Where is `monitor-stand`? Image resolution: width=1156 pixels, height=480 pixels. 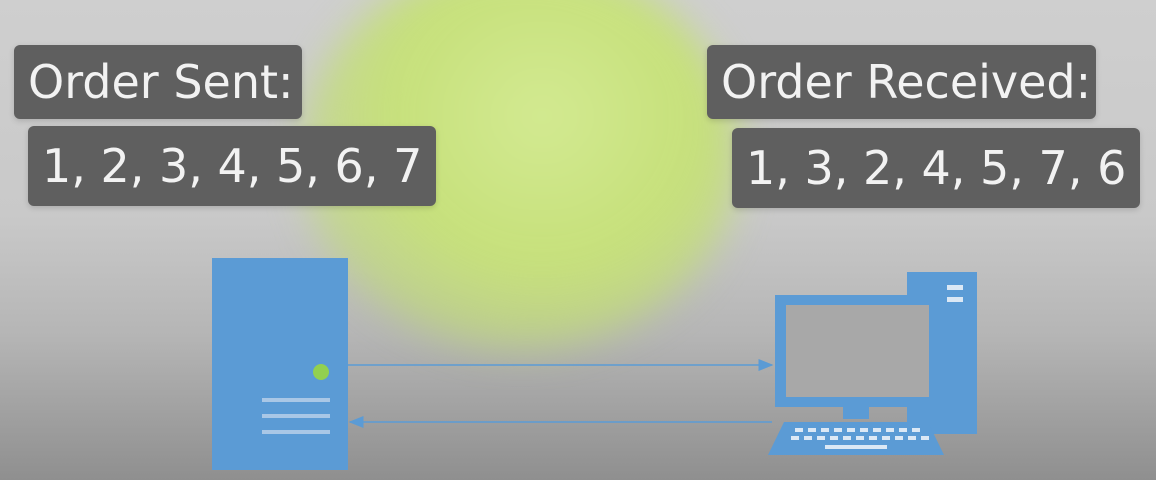 monitor-stand is located at coordinates (856, 413).